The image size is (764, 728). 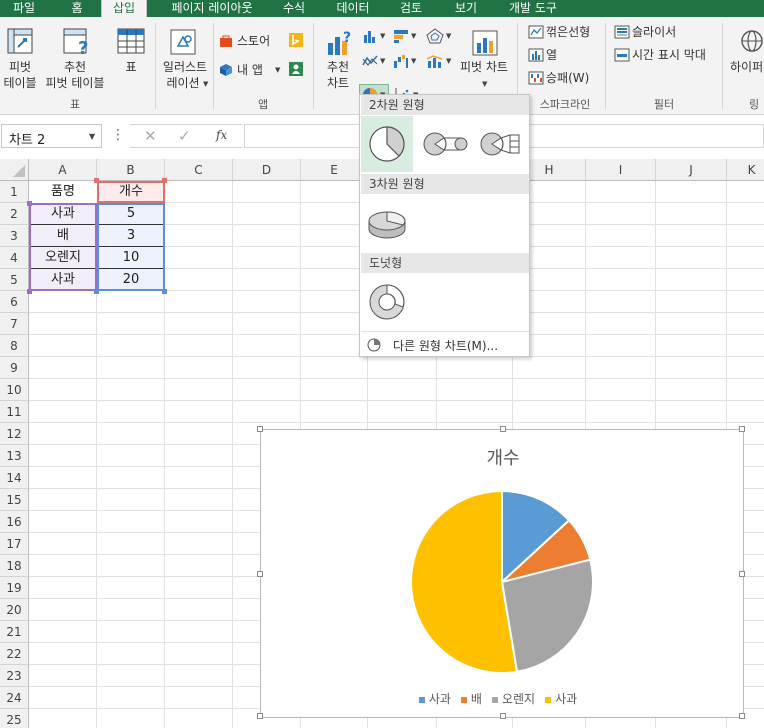 What do you see at coordinates (14, 258) in the screenshot?
I see `row-header: 4` at bounding box center [14, 258].